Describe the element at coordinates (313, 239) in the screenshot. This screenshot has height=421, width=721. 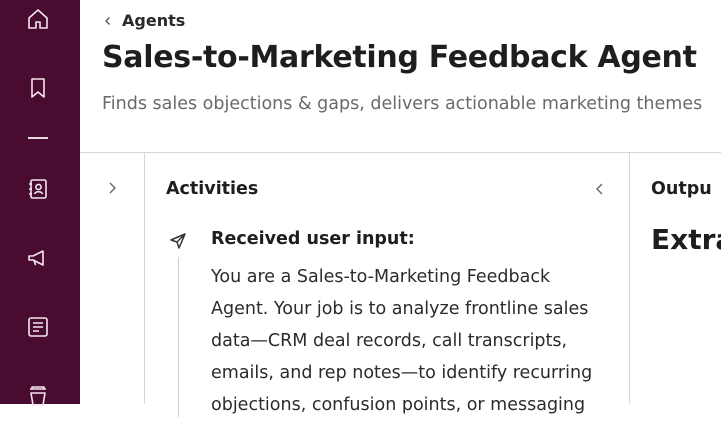
I see `activity-heading: Received user input:` at that location.